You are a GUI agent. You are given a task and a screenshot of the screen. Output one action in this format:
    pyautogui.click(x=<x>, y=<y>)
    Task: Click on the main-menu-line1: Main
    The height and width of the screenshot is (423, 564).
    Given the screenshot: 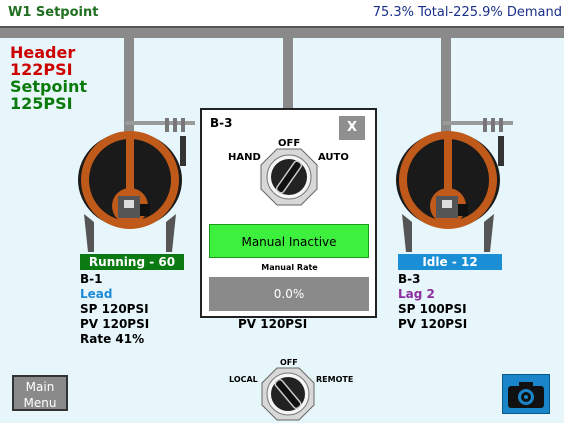 What is the action you would take?
    pyautogui.click(x=40, y=387)
    